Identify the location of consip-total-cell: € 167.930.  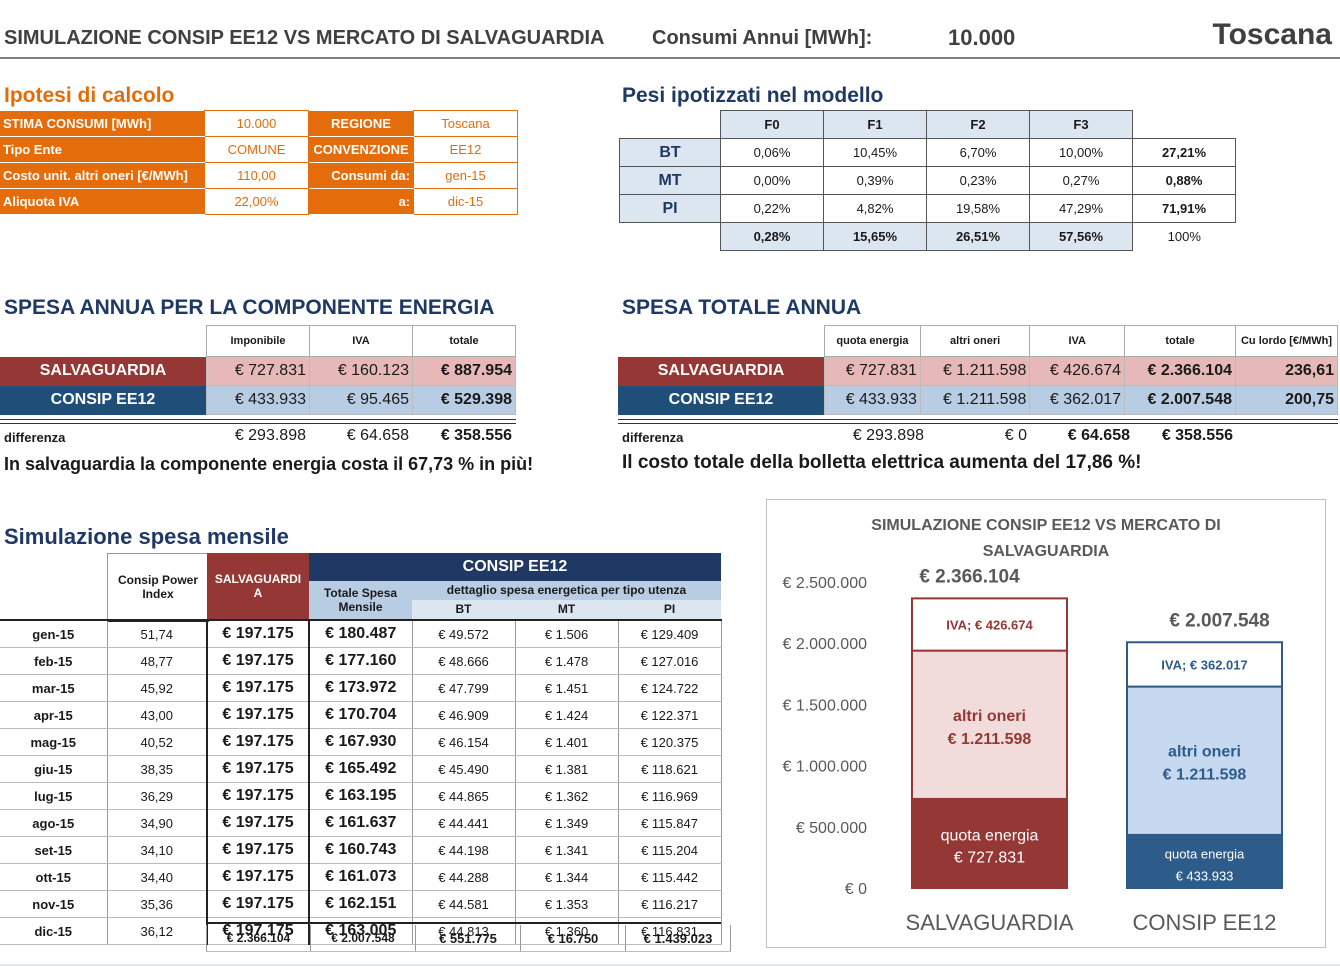
(361, 742).